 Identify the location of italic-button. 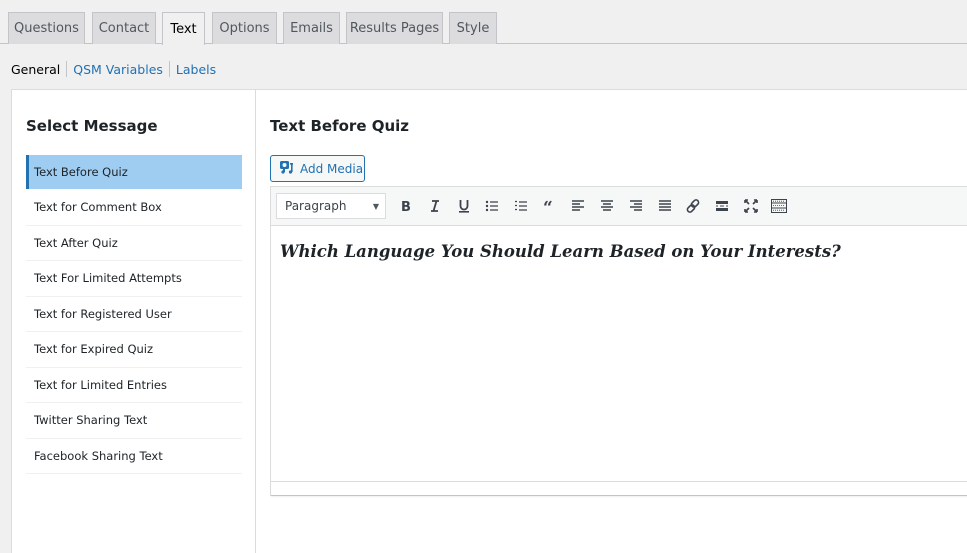
(435, 206).